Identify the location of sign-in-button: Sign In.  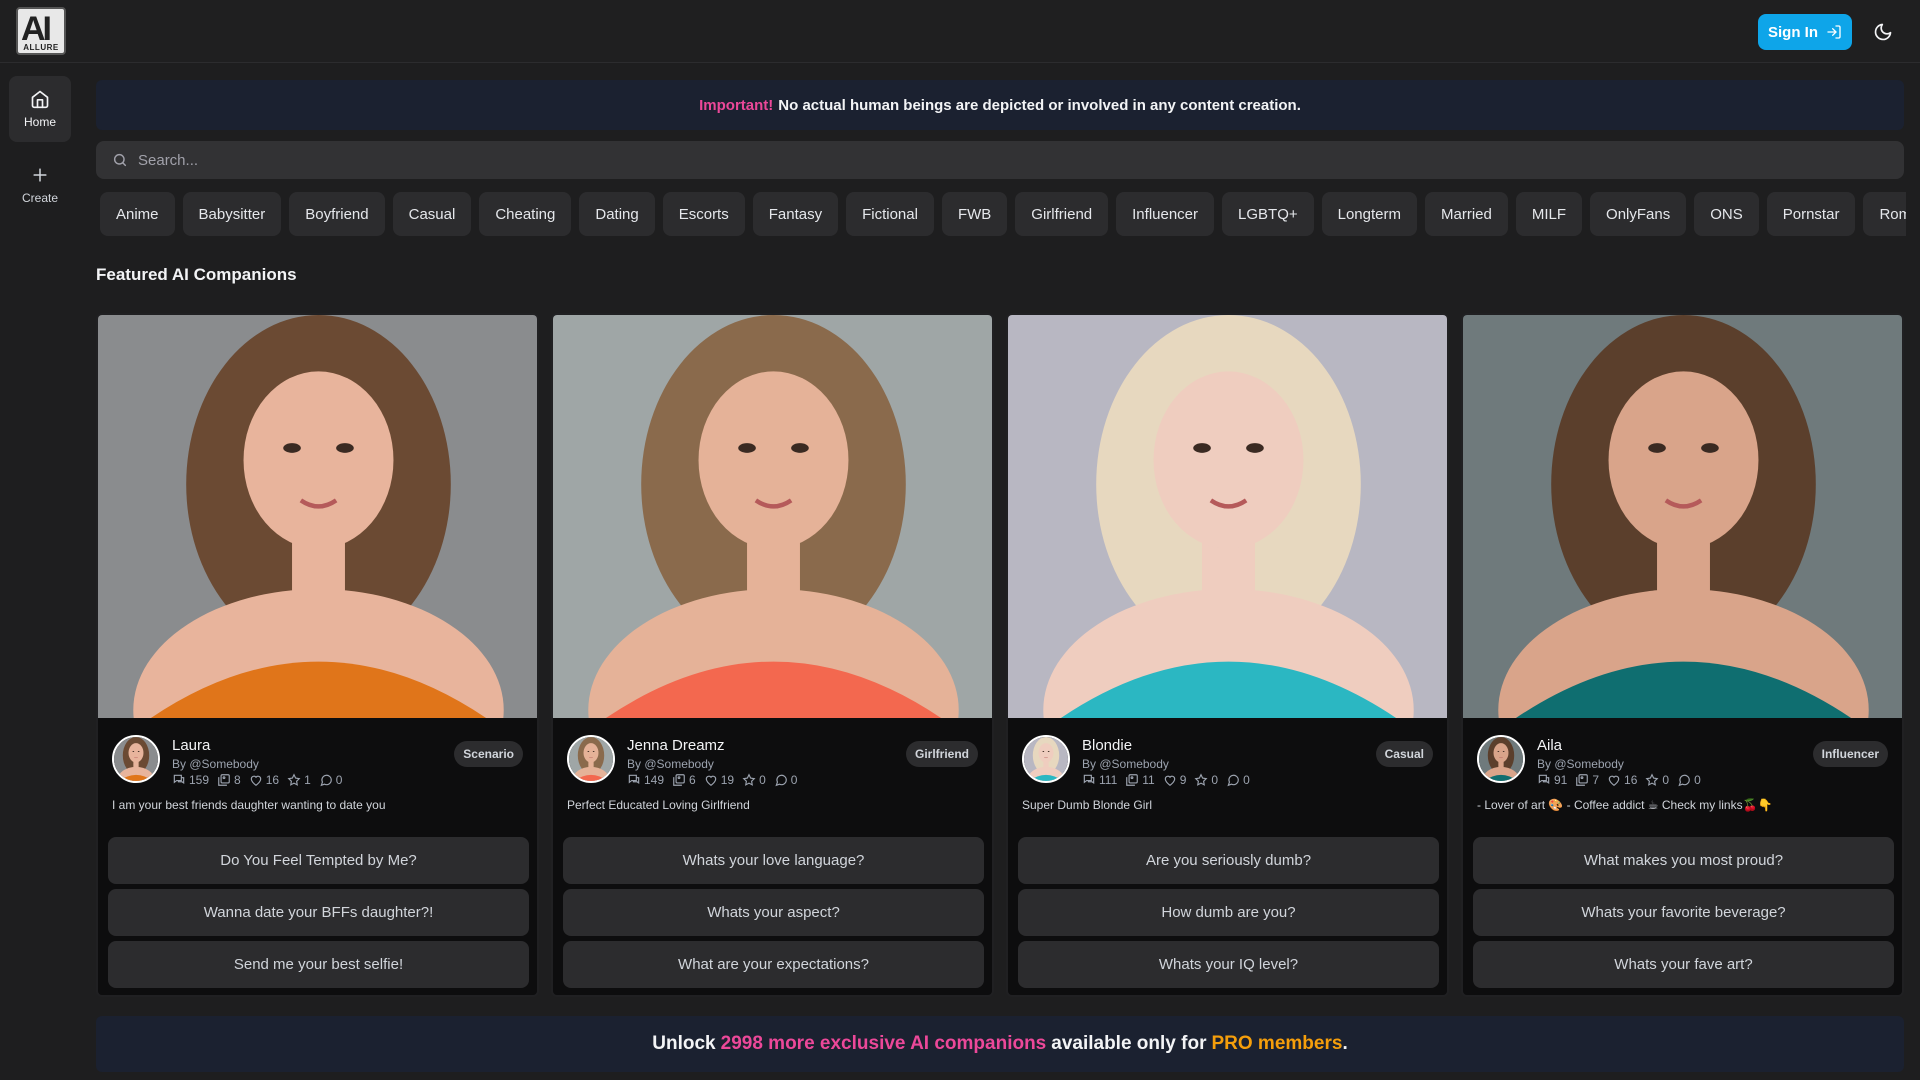
(1805, 32).